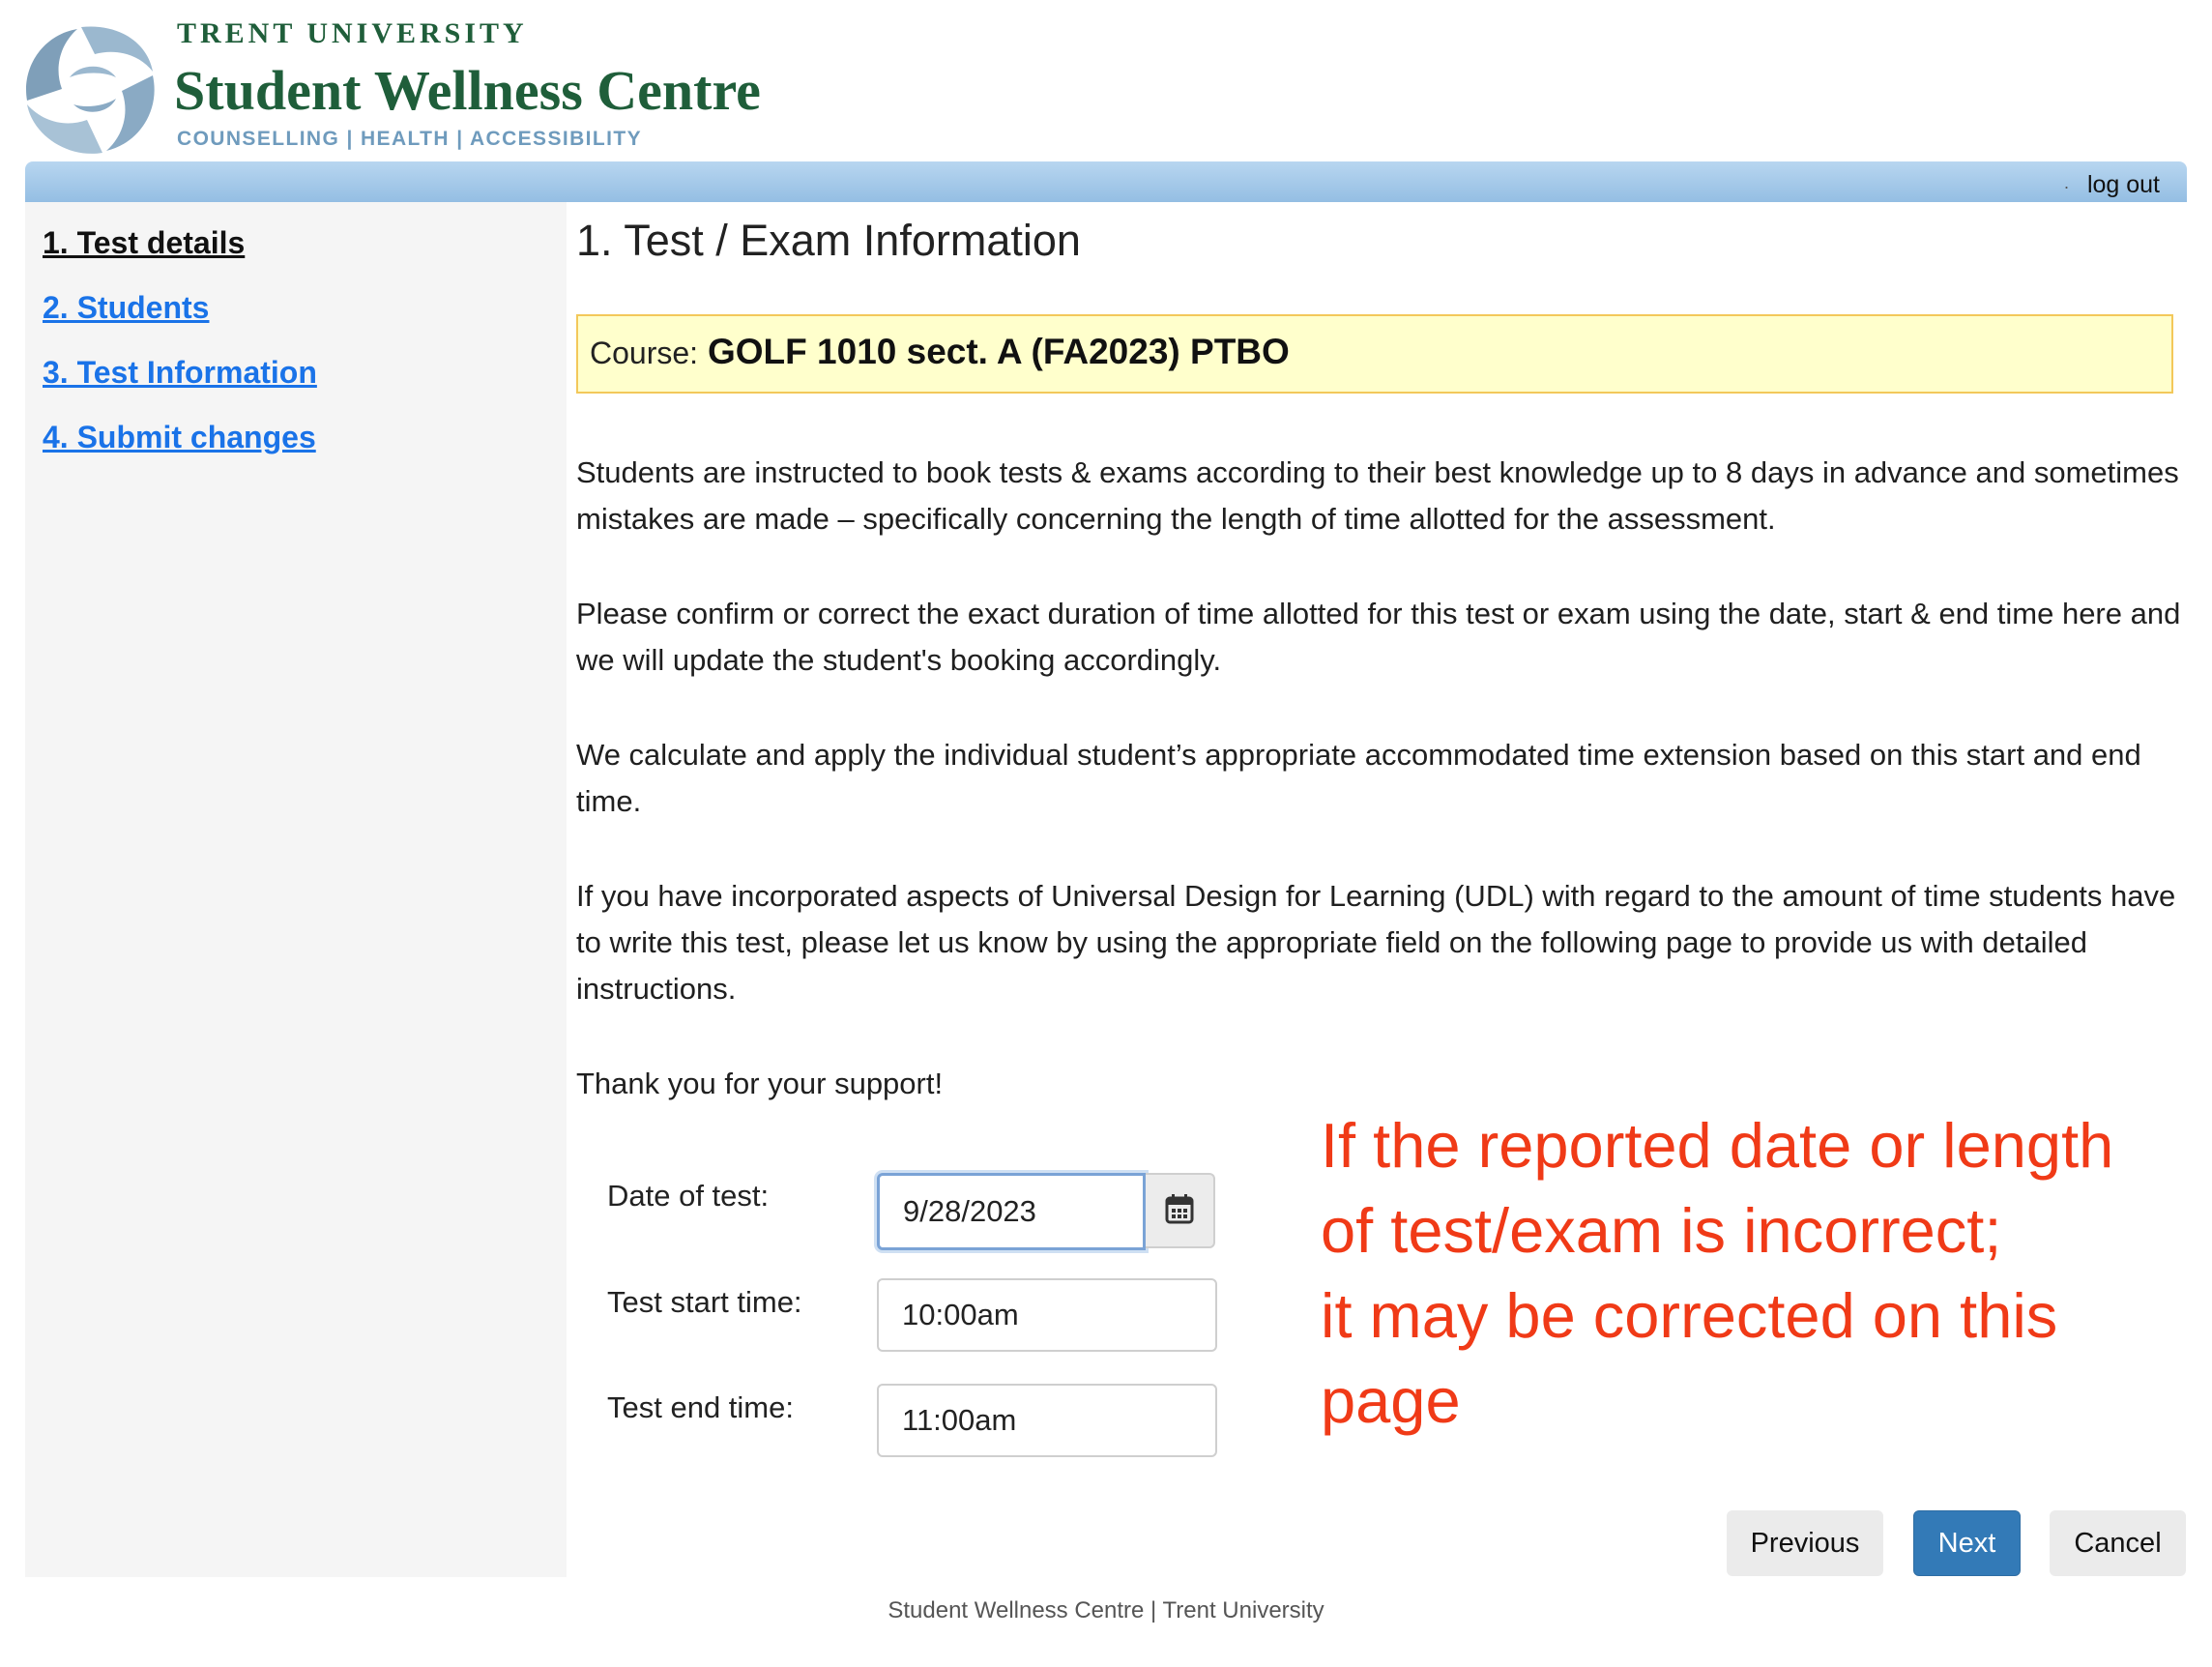 The image size is (2212, 1667). Describe the element at coordinates (2123, 185) in the screenshot. I see `logout-link: log out` at that location.